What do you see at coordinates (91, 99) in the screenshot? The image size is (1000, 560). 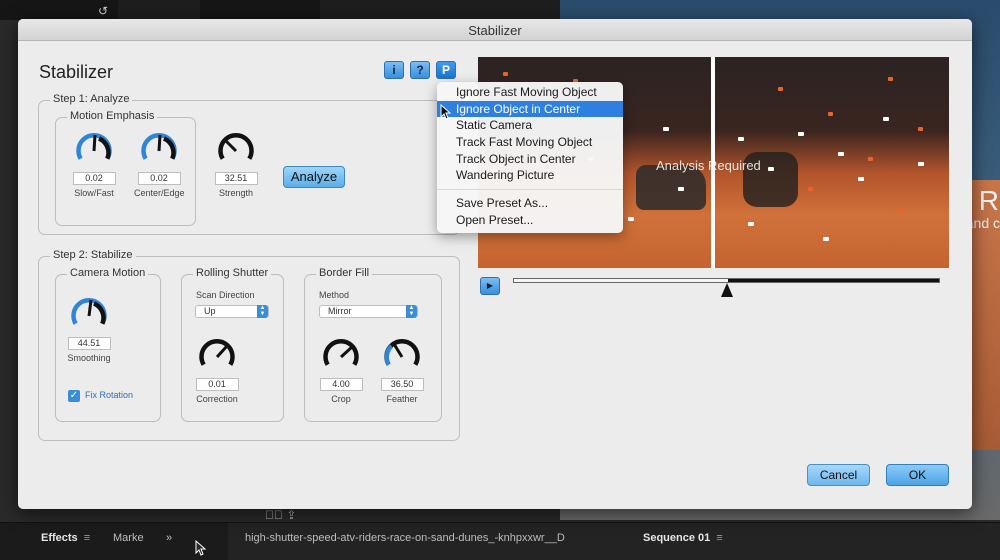 I see `step1-label: Step 1: Analyze` at bounding box center [91, 99].